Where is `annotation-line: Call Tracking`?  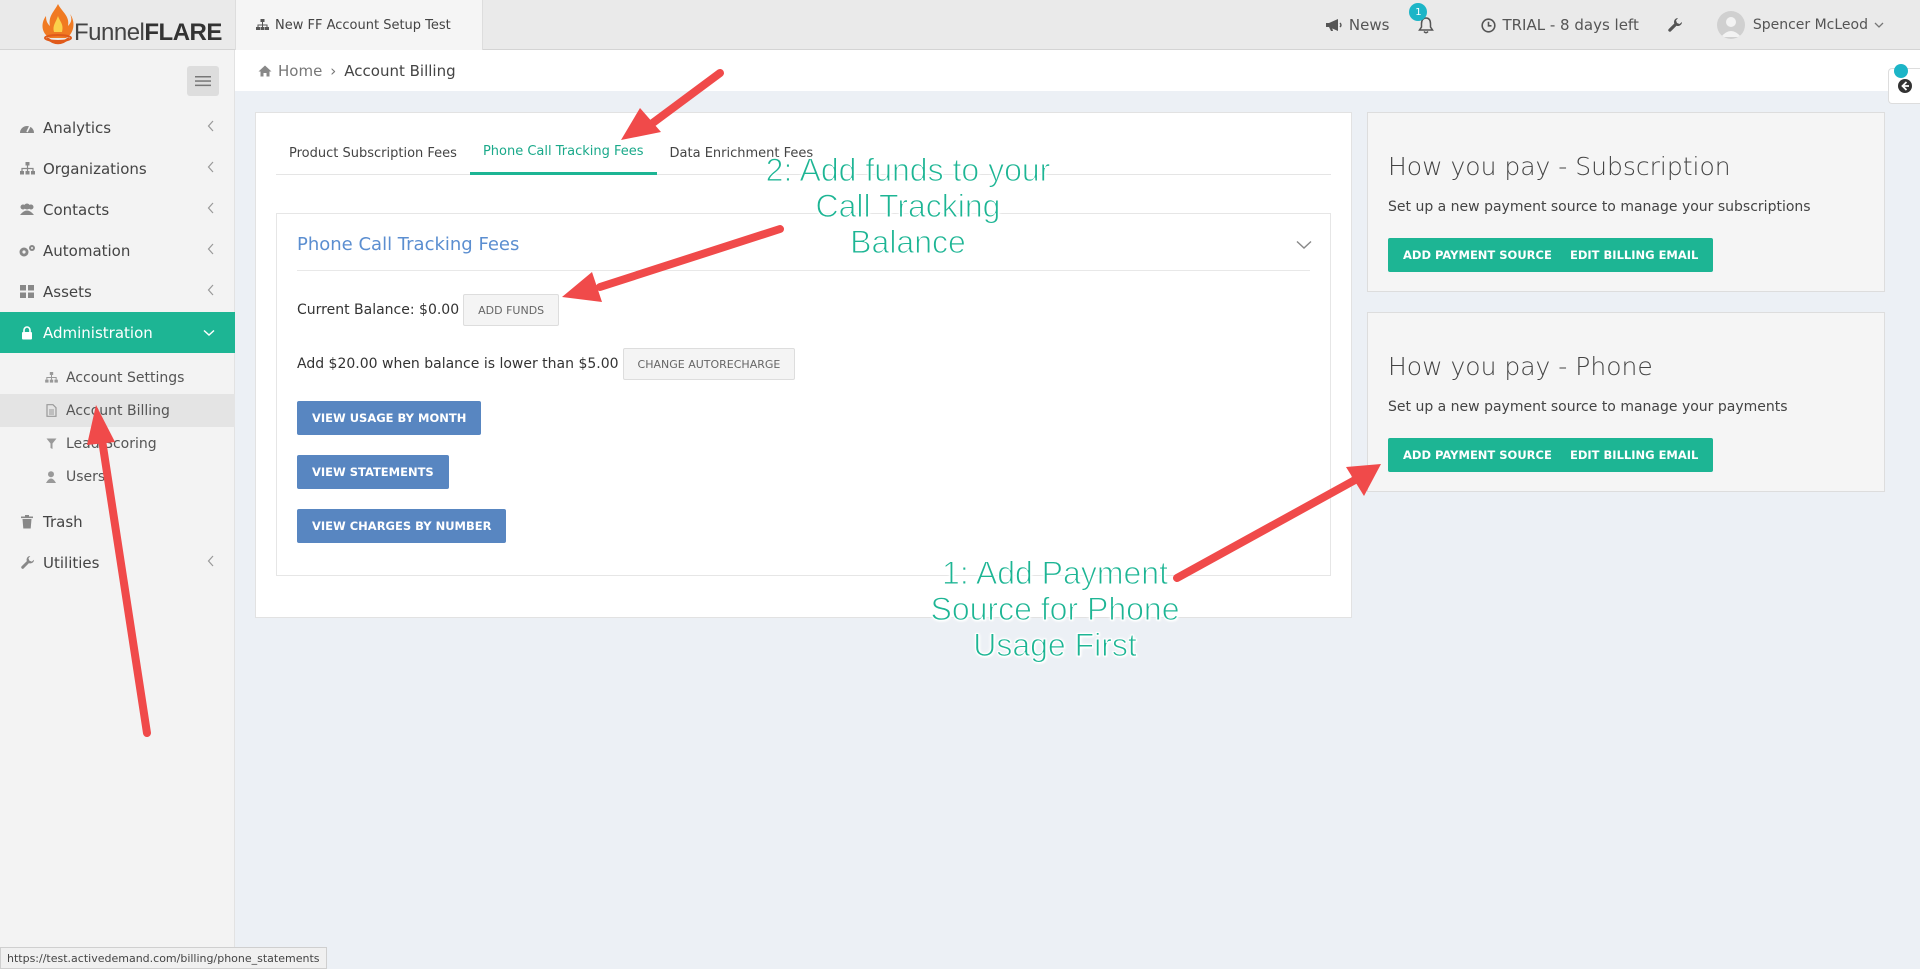
annotation-line: Call Tracking is located at coordinates (908, 206).